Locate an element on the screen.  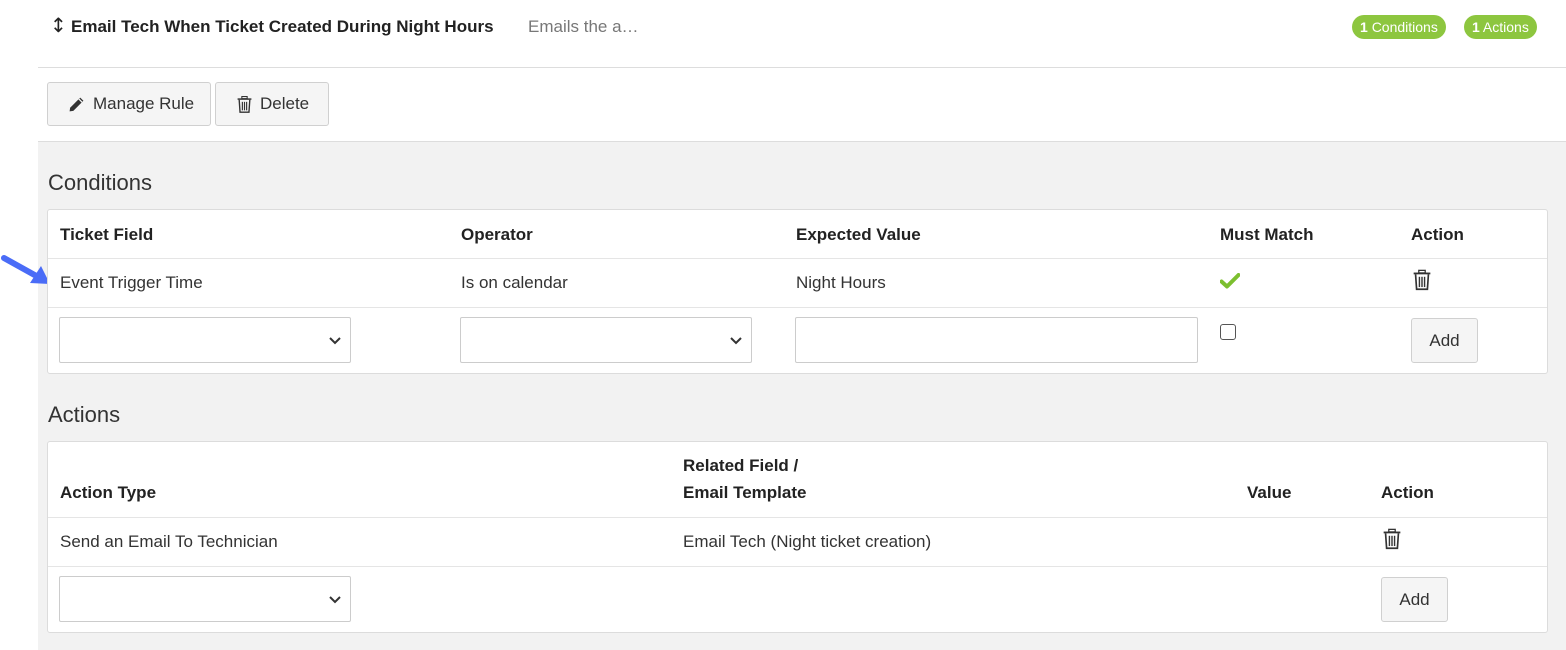
col-related-field-line2: Email Template is located at coordinates (745, 492).